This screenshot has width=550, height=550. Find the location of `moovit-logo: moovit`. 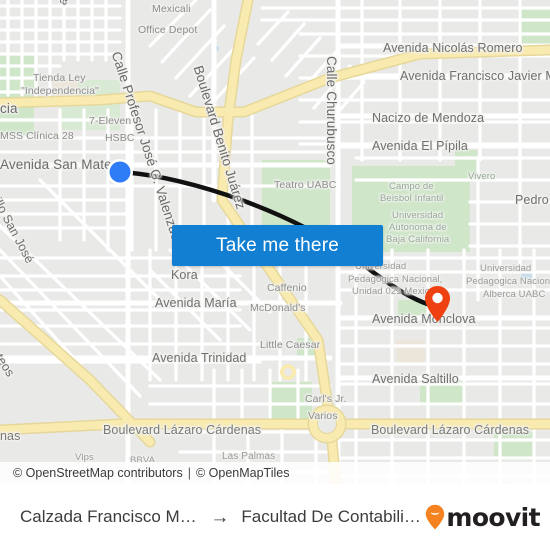

moovit-logo: moovit is located at coordinates (483, 517).